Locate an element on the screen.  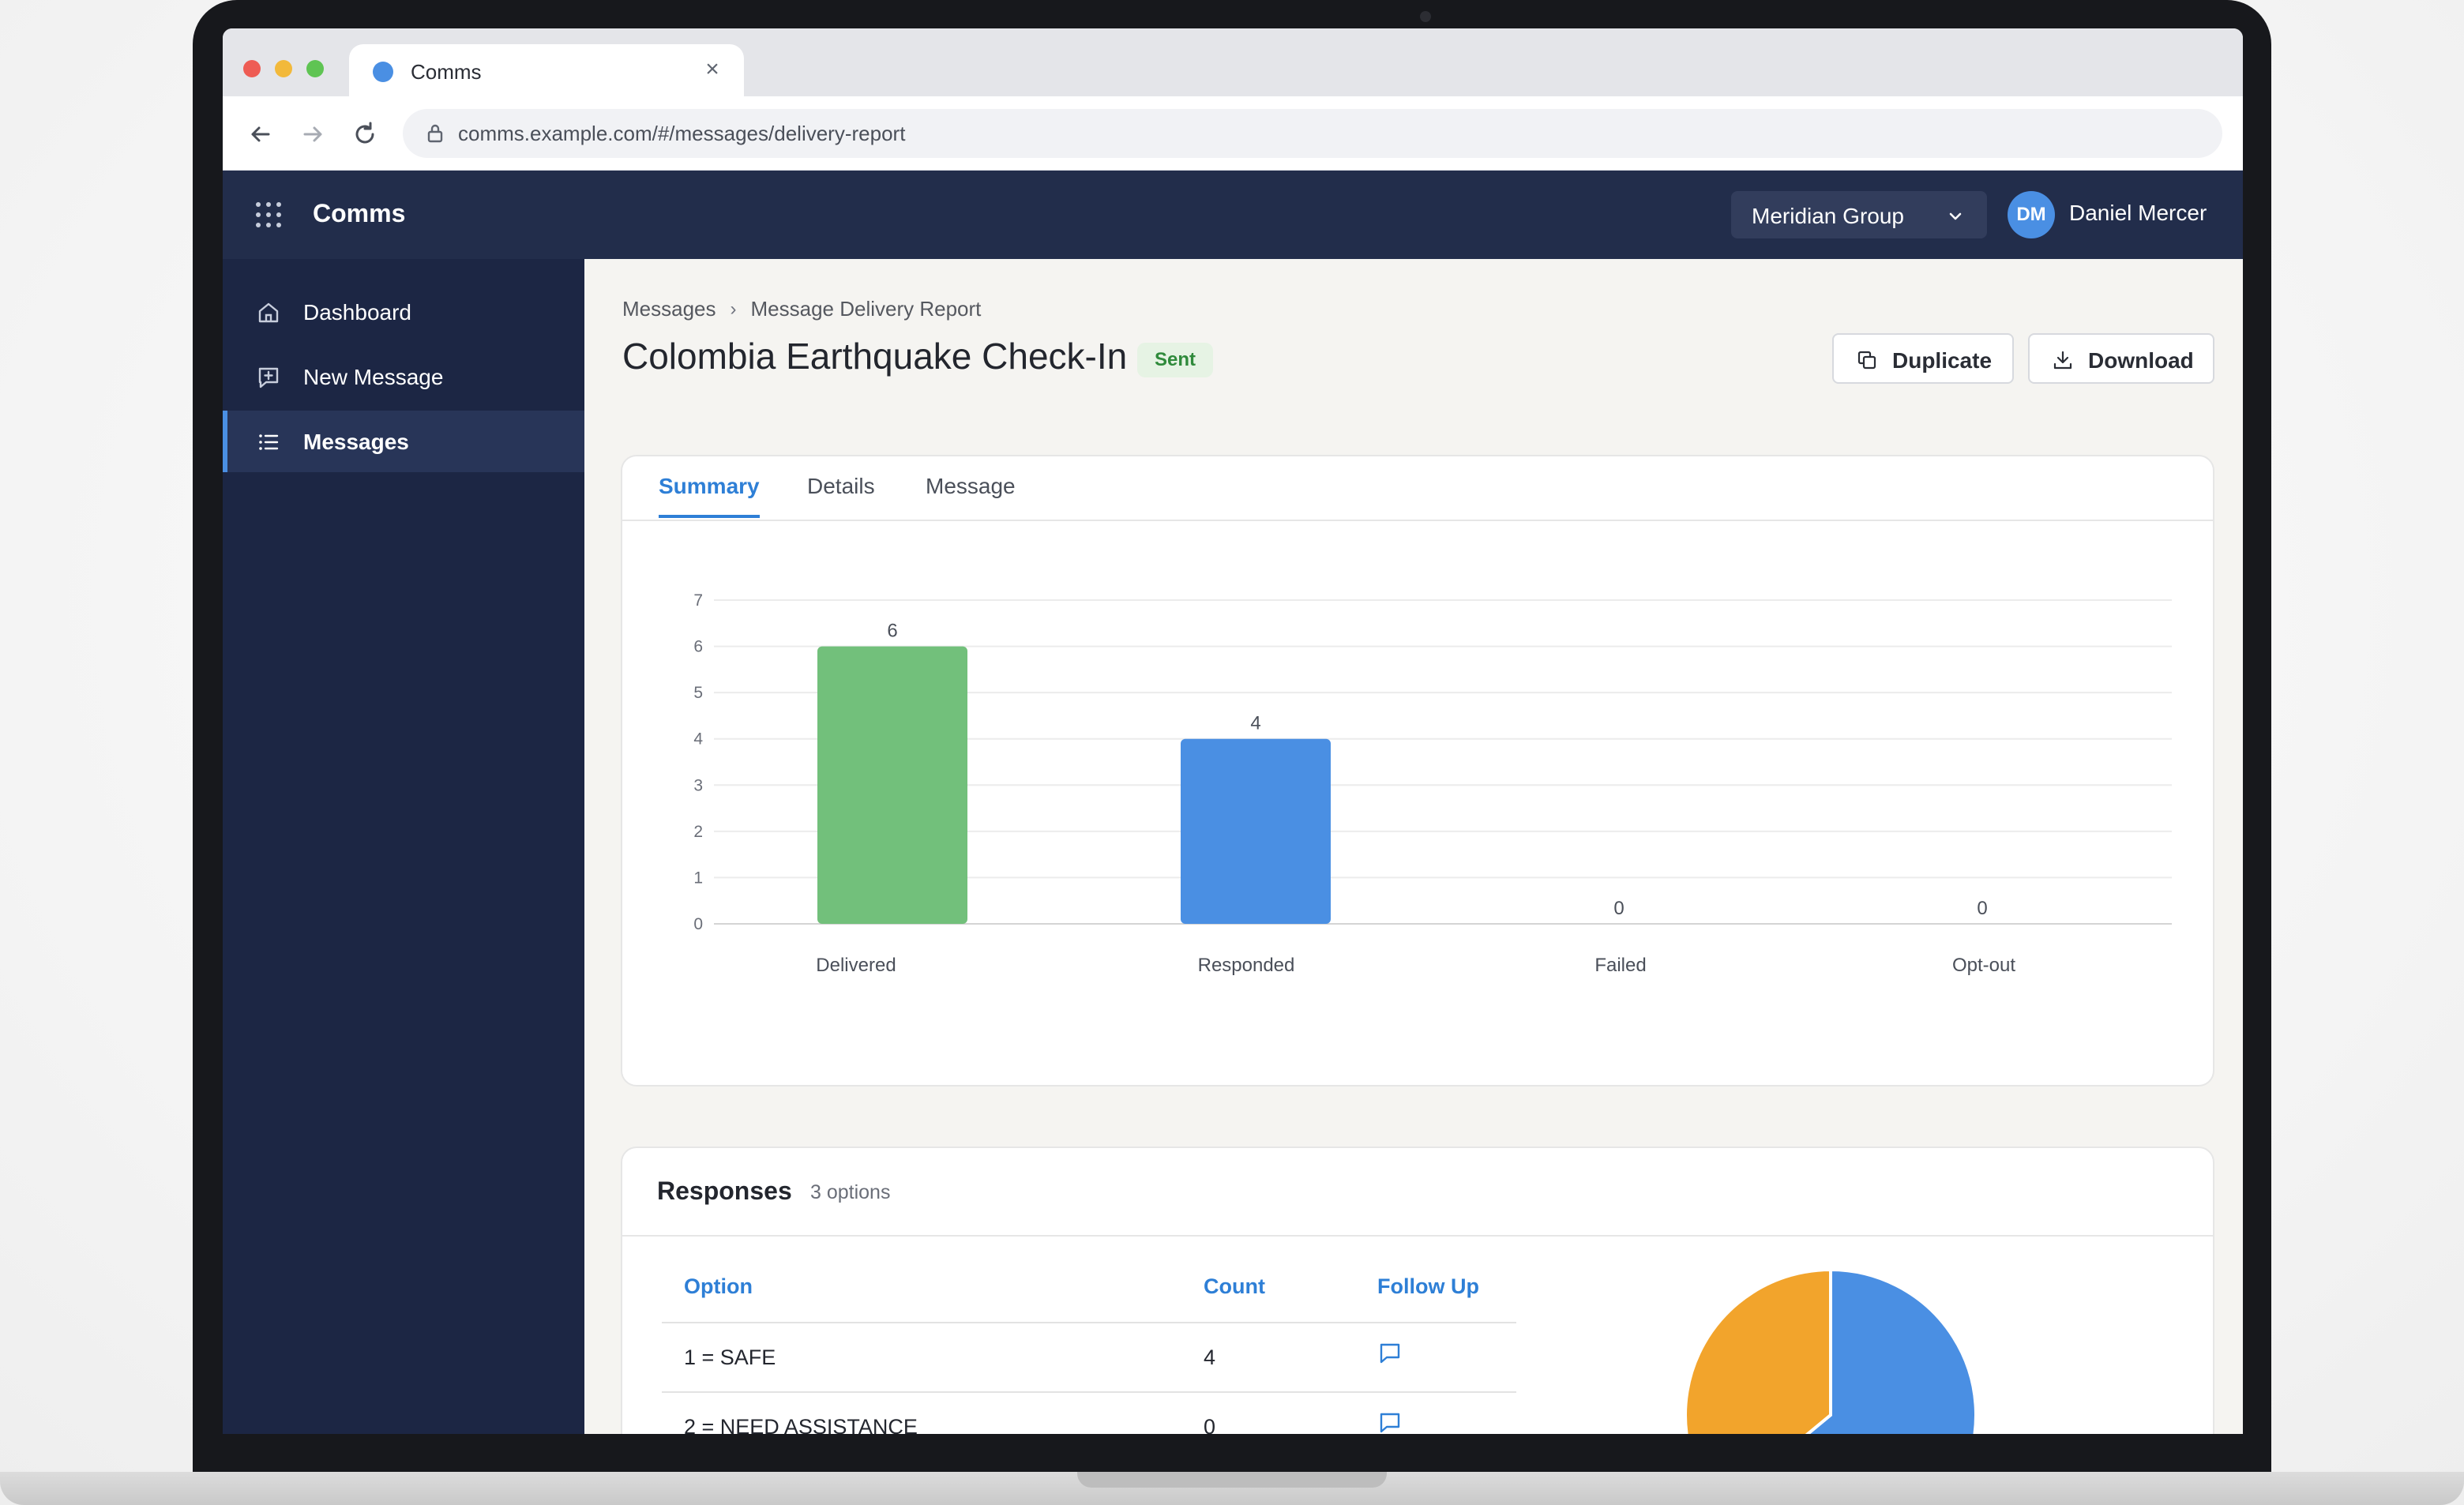
avatar: DM is located at coordinates (2031, 214).